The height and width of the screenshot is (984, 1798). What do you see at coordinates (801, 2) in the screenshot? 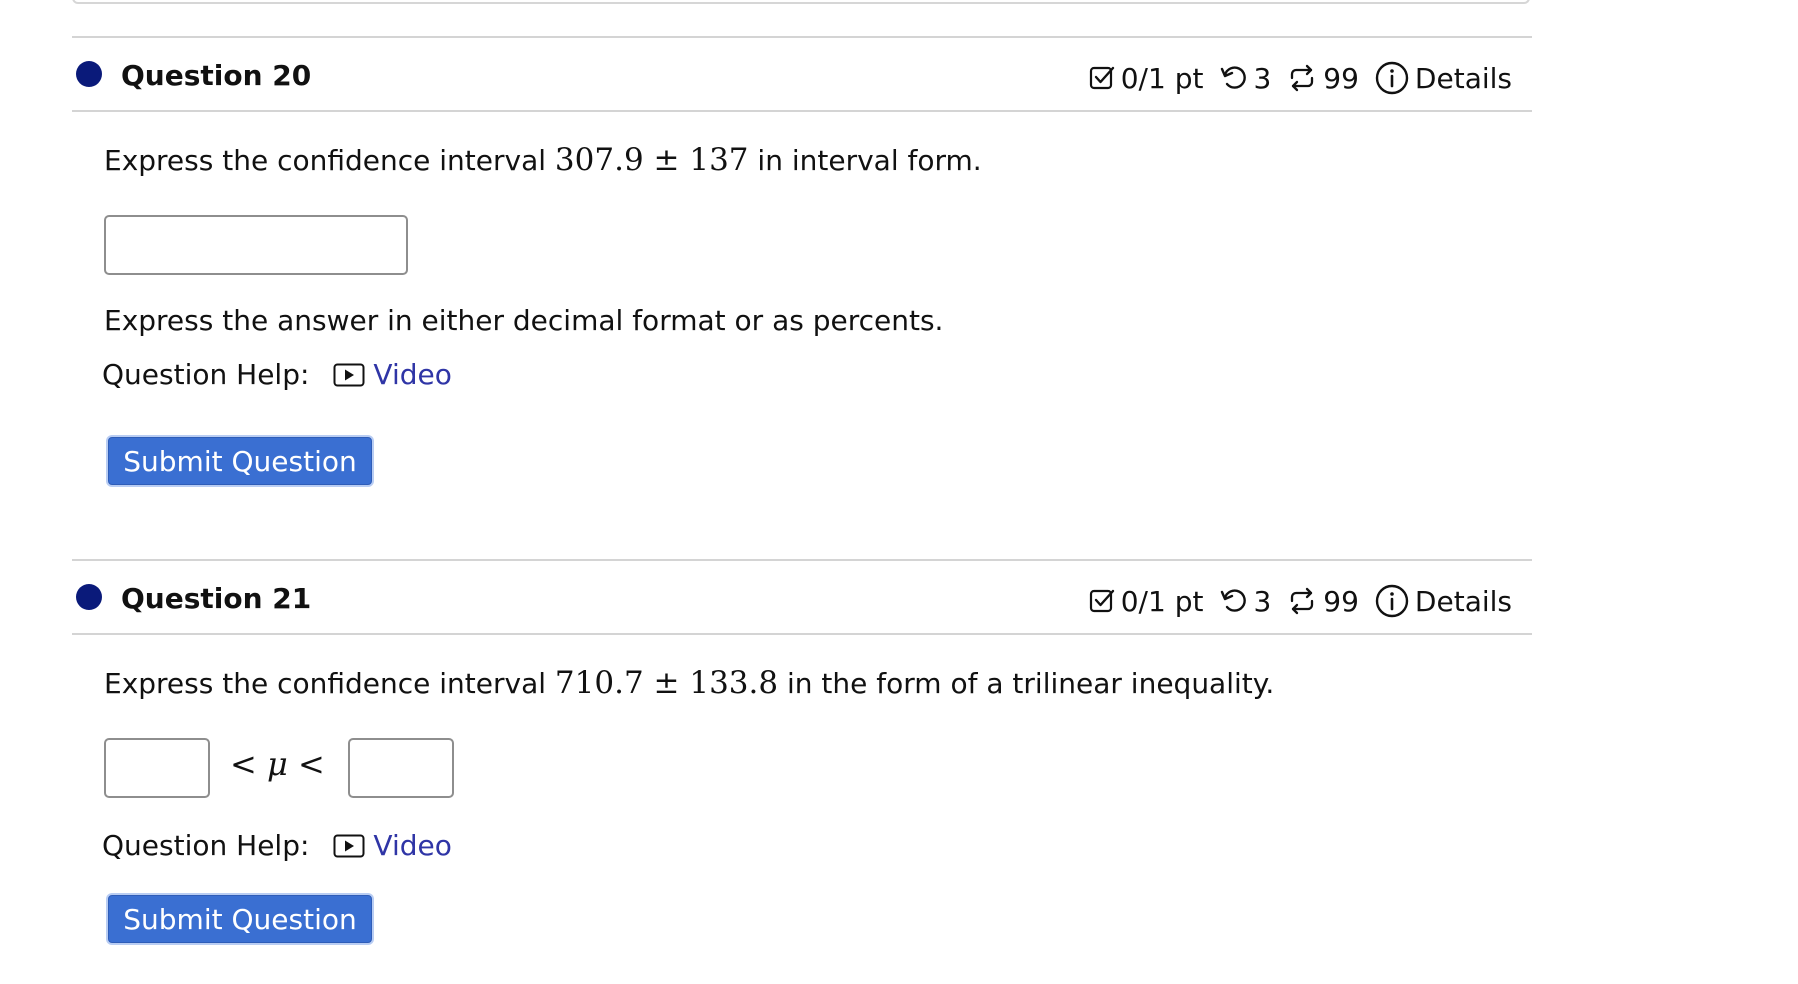
I see `previous-question-frame` at bounding box center [801, 2].